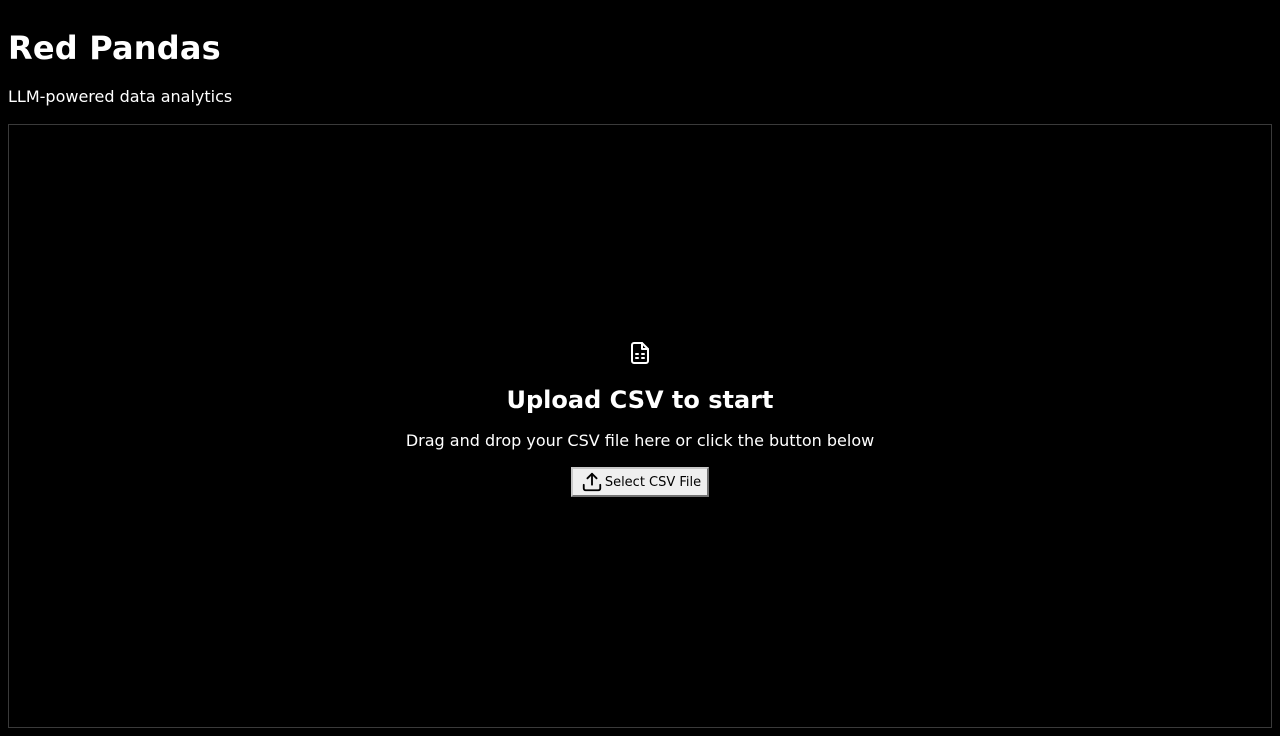  I want to click on select-csv-button-label: Select CSV File, so click(653, 482).